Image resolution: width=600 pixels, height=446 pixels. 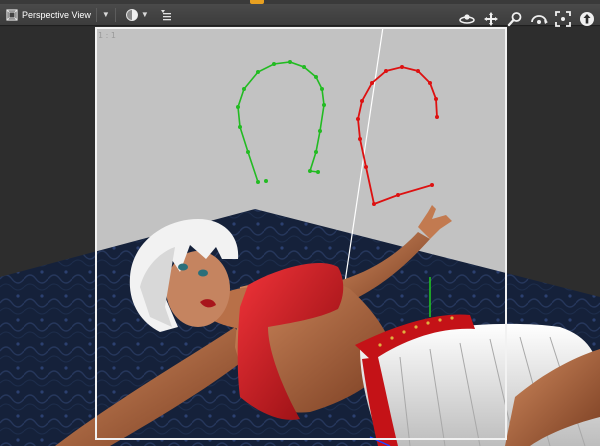 What do you see at coordinates (300, 16) in the screenshot?
I see `viewport-toolbar: Perspective View ▼ ▼` at bounding box center [300, 16].